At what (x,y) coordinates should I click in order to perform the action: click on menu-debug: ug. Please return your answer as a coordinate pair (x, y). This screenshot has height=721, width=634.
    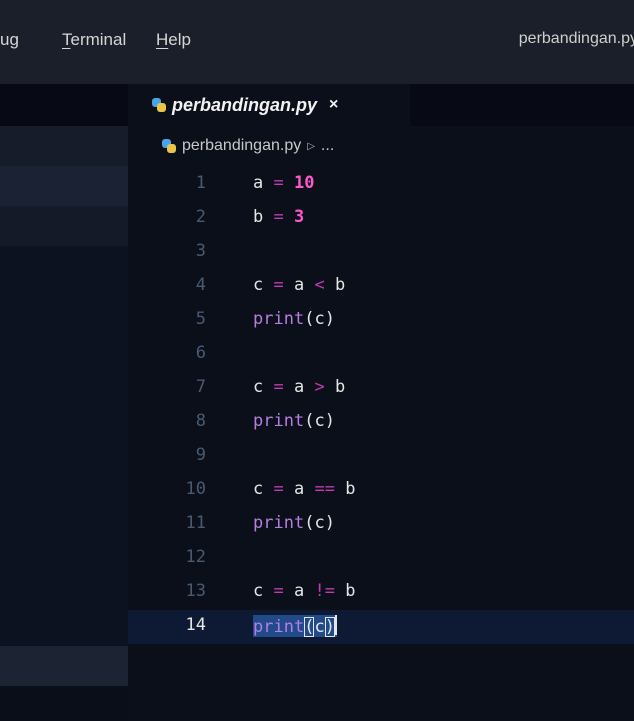
    Looking at the image, I should click on (9, 40).